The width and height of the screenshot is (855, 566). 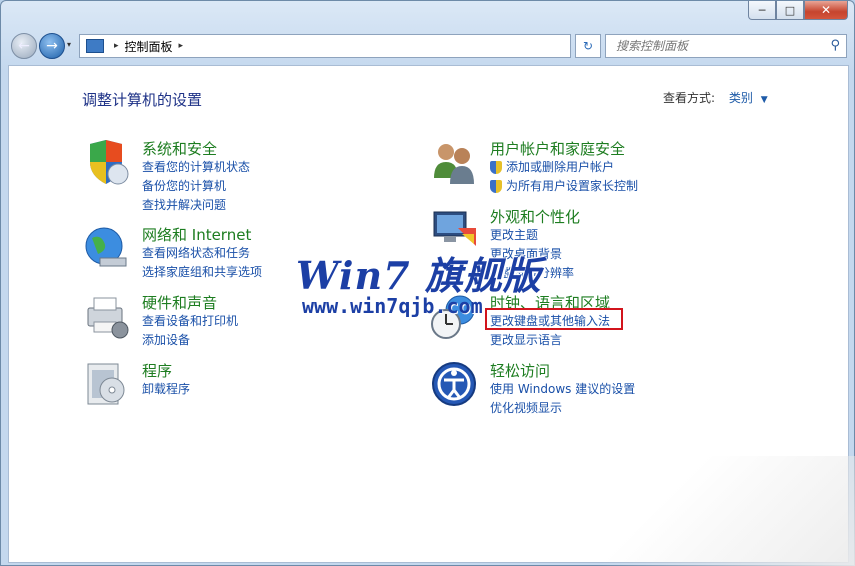 I want to click on link-add-device: 添加设备, so click(x=190, y=340).